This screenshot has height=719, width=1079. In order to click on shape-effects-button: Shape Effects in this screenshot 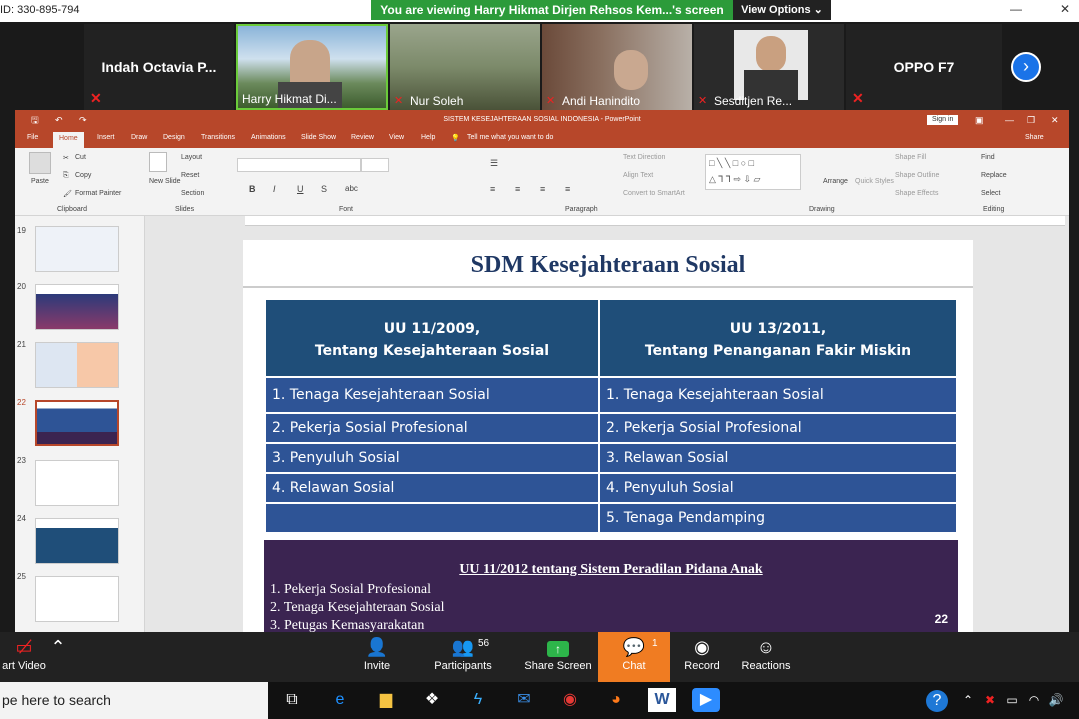, I will do `click(916, 193)`.